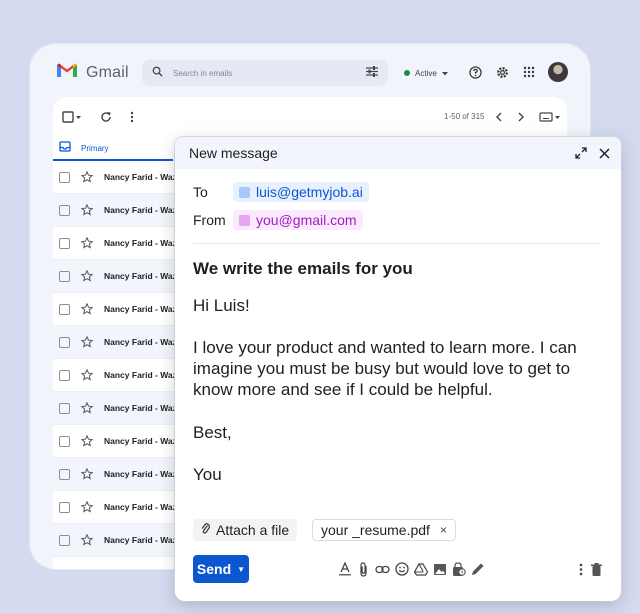  Describe the element at coordinates (397, 243) in the screenshot. I see `divider` at that location.